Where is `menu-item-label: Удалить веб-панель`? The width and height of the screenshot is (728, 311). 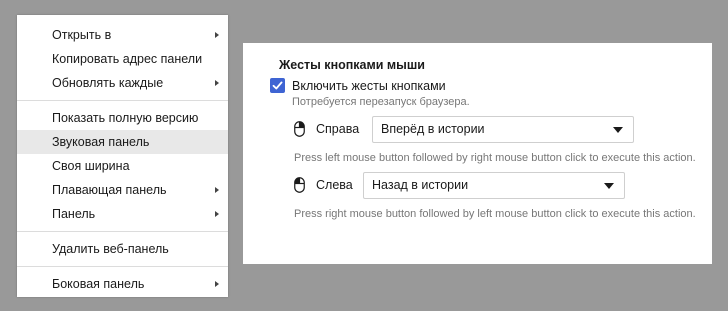
menu-item-label: Удалить веб-панель is located at coordinates (110, 249).